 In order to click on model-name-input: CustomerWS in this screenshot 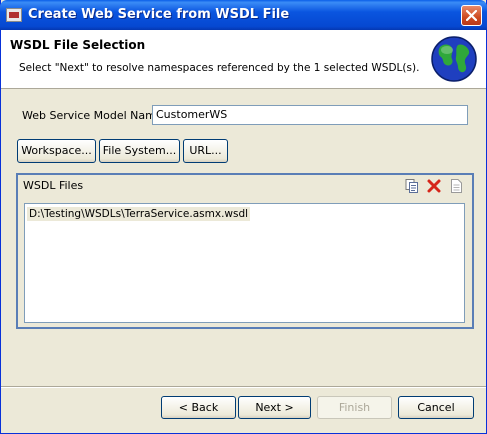, I will do `click(310, 115)`.